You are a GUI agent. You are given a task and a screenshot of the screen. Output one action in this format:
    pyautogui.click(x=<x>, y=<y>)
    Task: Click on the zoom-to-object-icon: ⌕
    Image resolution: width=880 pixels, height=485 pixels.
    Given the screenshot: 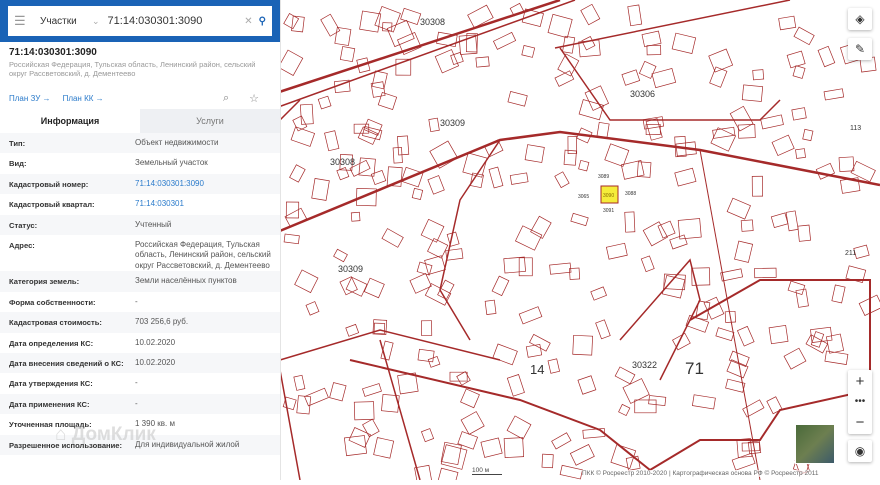 What is the action you would take?
    pyautogui.click(x=226, y=98)
    